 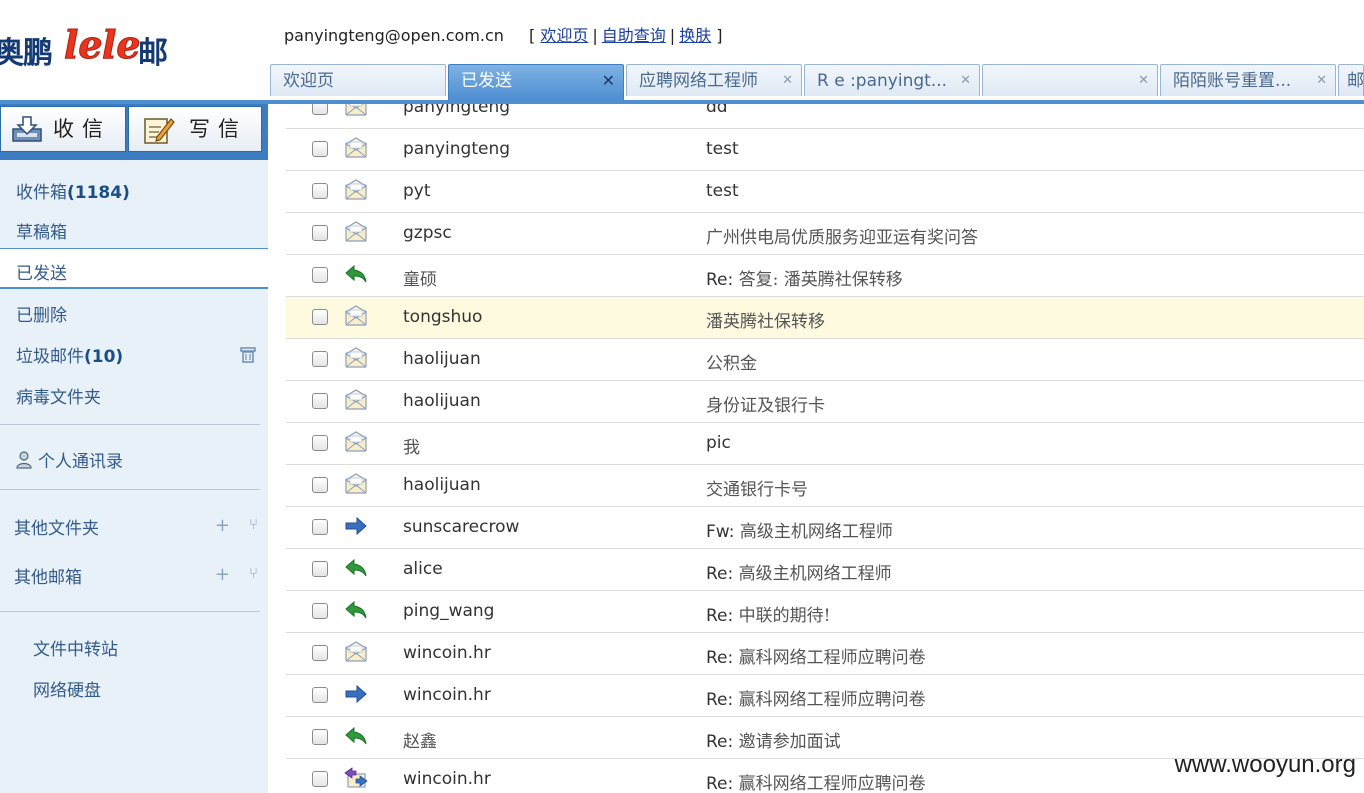 I want to click on mail-subject: 交通银行卡号, so click(x=757, y=487).